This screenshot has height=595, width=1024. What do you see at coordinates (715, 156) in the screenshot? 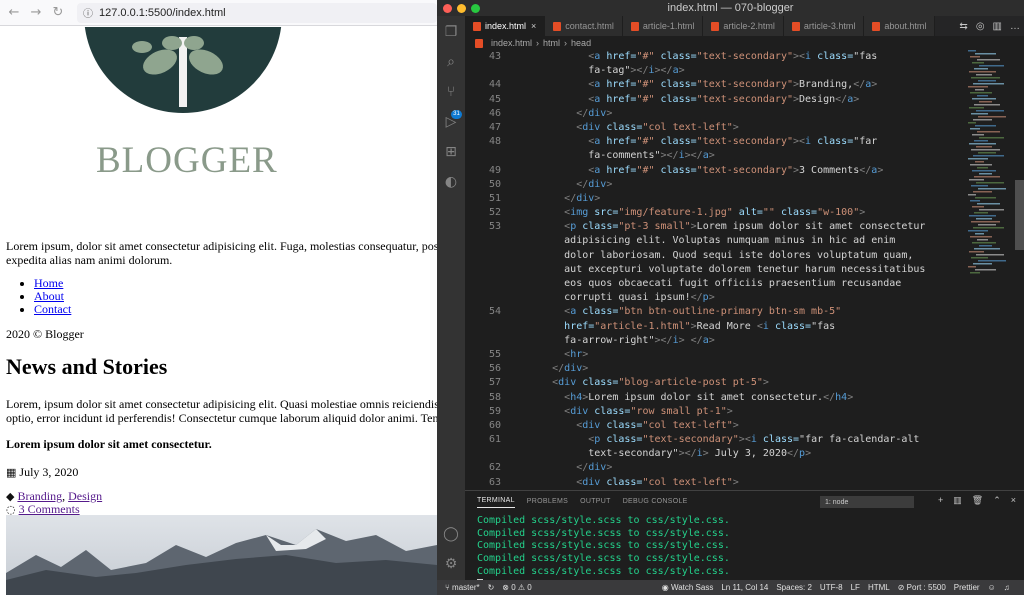
I see `code-line: fa-comments"></i></a>` at bounding box center [715, 156].